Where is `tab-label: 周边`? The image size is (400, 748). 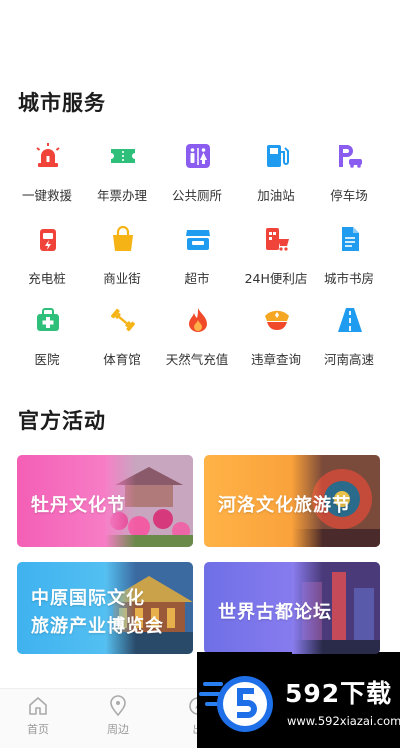
tab-label: 周边 is located at coordinates (118, 729).